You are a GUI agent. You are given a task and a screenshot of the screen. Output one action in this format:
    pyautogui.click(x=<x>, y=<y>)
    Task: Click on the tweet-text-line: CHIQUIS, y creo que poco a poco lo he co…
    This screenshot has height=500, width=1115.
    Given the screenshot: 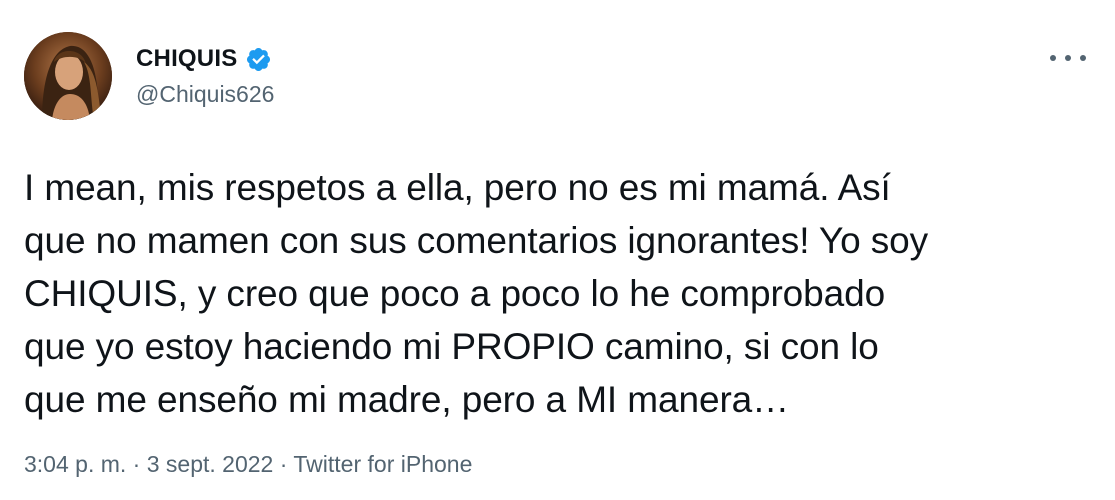 What is the action you would take?
    pyautogui.click(x=455, y=293)
    